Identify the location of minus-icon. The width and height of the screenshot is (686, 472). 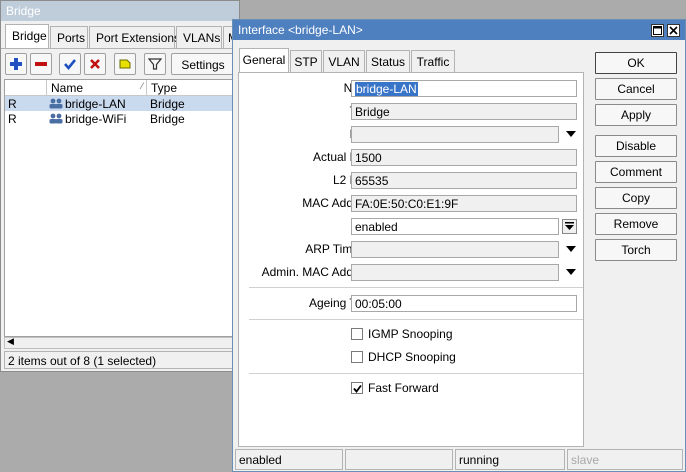
(41, 64).